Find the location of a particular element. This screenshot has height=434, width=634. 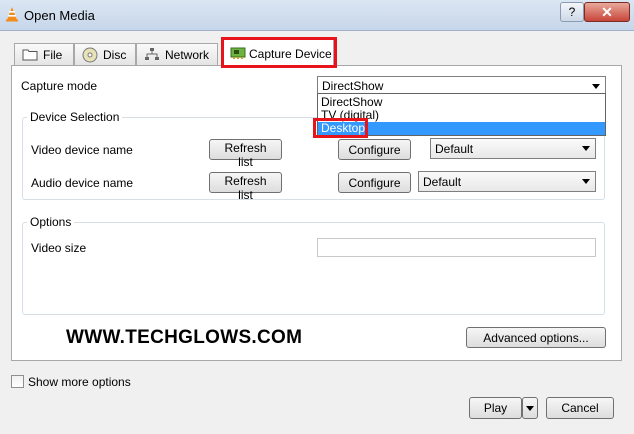

audio-device-label: Audio device name is located at coordinates (82, 183).